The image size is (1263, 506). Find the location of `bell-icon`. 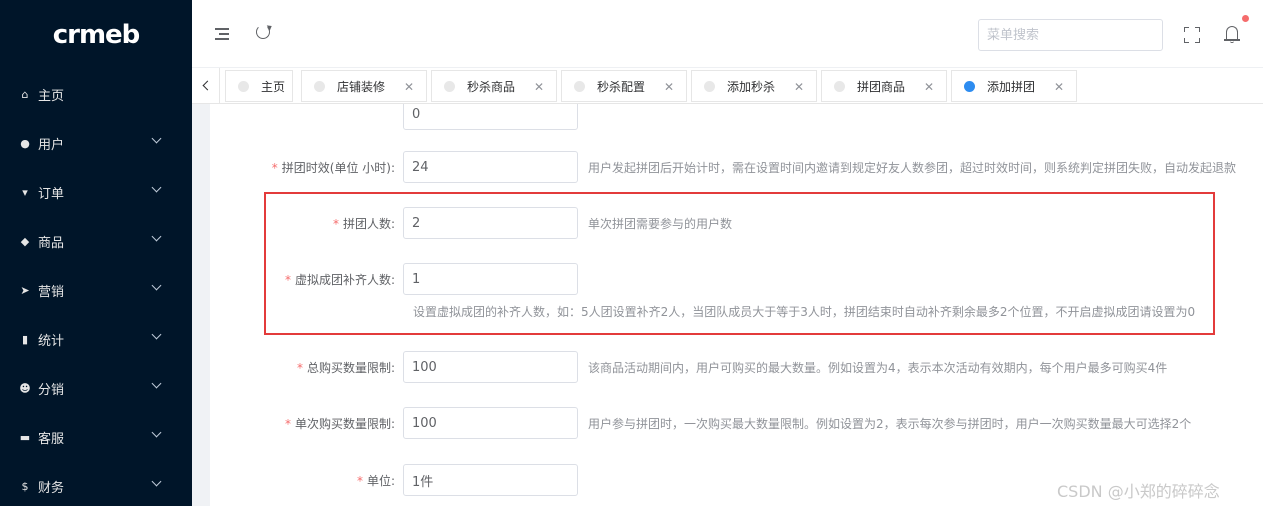

bell-icon is located at coordinates (1232, 34).